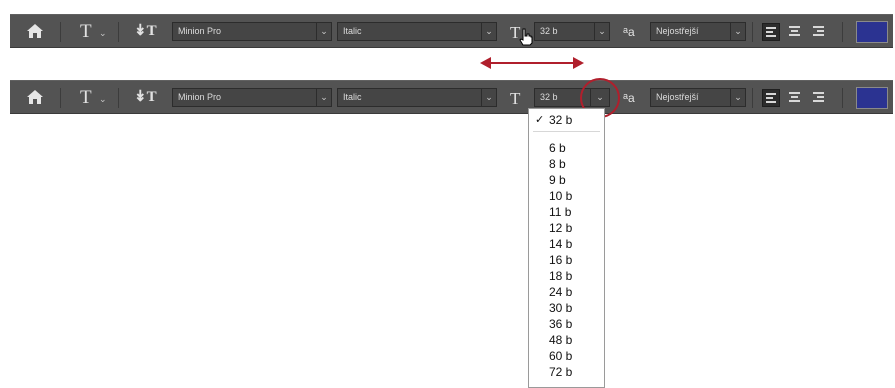  Describe the element at coordinates (561, 308) in the screenshot. I see `font-size-option-label: 30 b` at that location.